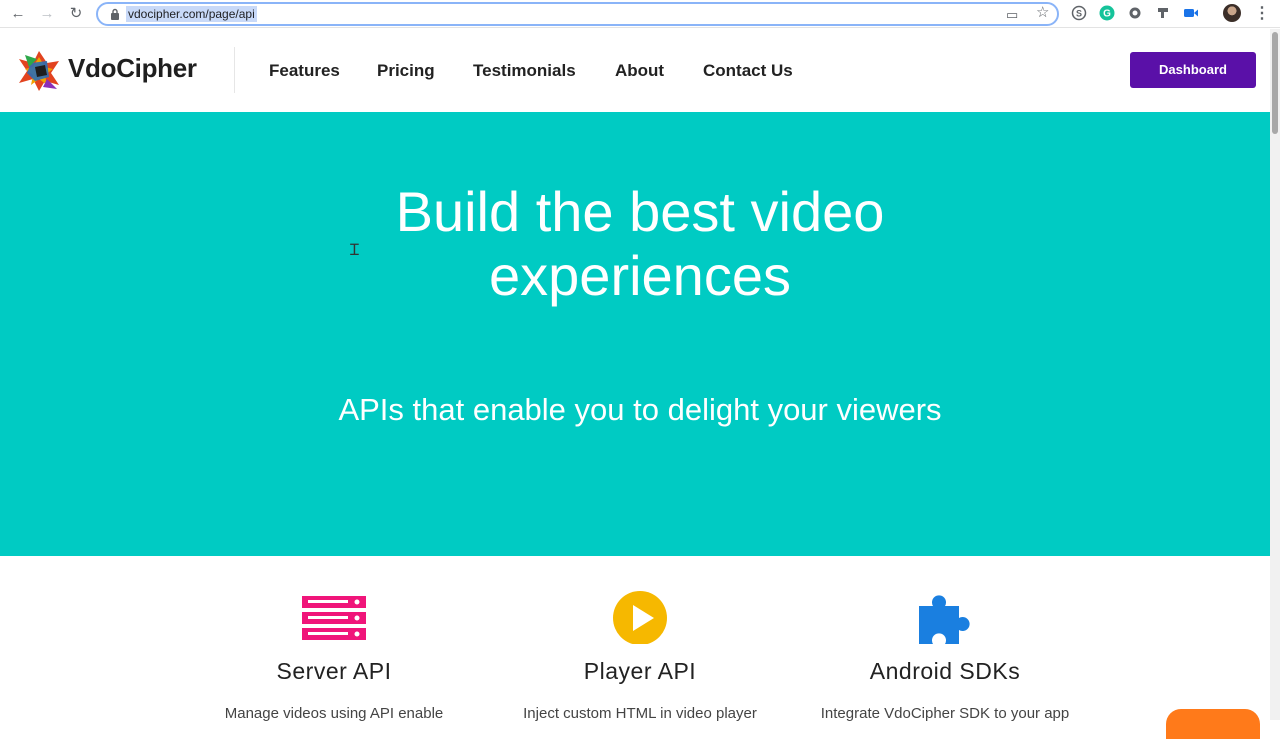  Describe the element at coordinates (1042, 13) in the screenshot. I see `bookmark-star-icon: ☆` at that location.